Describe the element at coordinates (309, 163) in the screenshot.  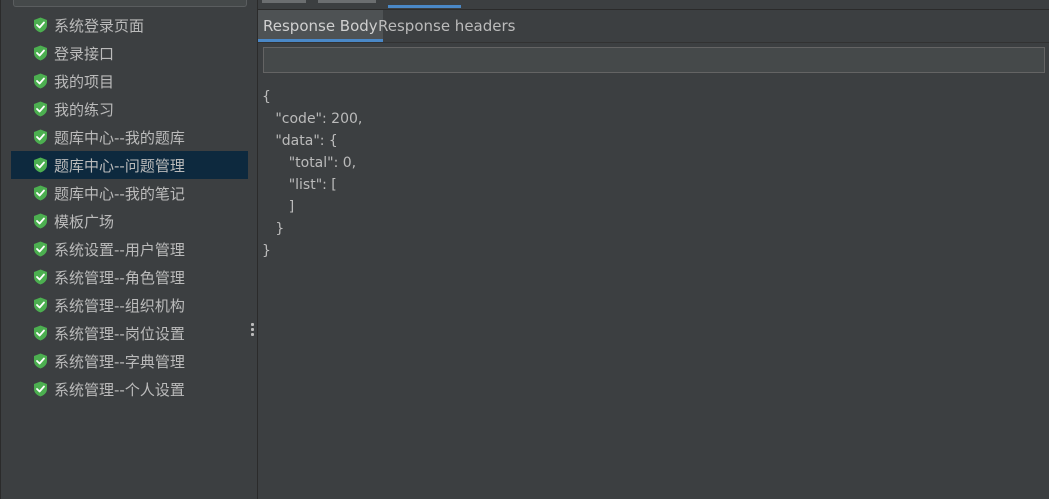
I see `json-line: "total": 0,` at that location.